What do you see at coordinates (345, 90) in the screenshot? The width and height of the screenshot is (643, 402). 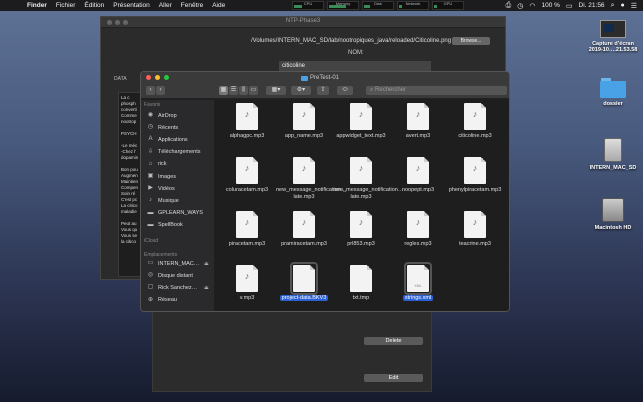 I see `tags-icon: ⬭` at bounding box center [345, 90].